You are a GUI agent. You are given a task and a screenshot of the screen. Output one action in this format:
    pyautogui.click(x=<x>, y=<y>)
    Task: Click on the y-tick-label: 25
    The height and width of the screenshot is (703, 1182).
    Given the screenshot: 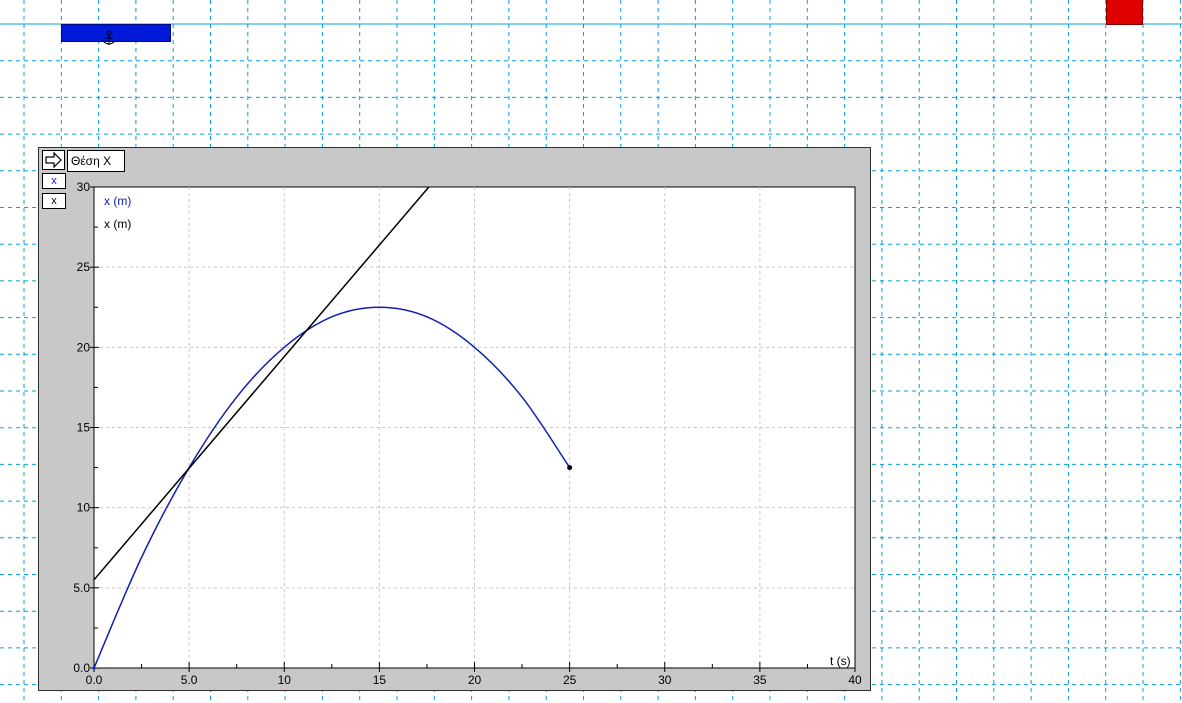 What is the action you would take?
    pyautogui.click(x=84, y=267)
    